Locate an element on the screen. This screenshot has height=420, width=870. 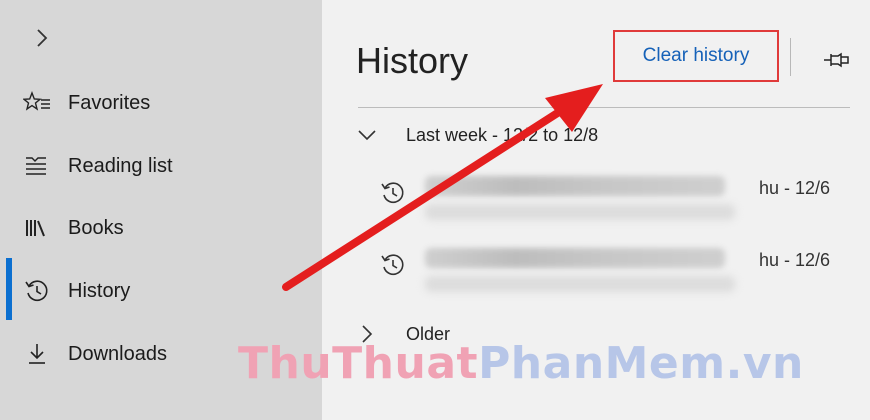
downloads-icon is located at coordinates (37, 354).